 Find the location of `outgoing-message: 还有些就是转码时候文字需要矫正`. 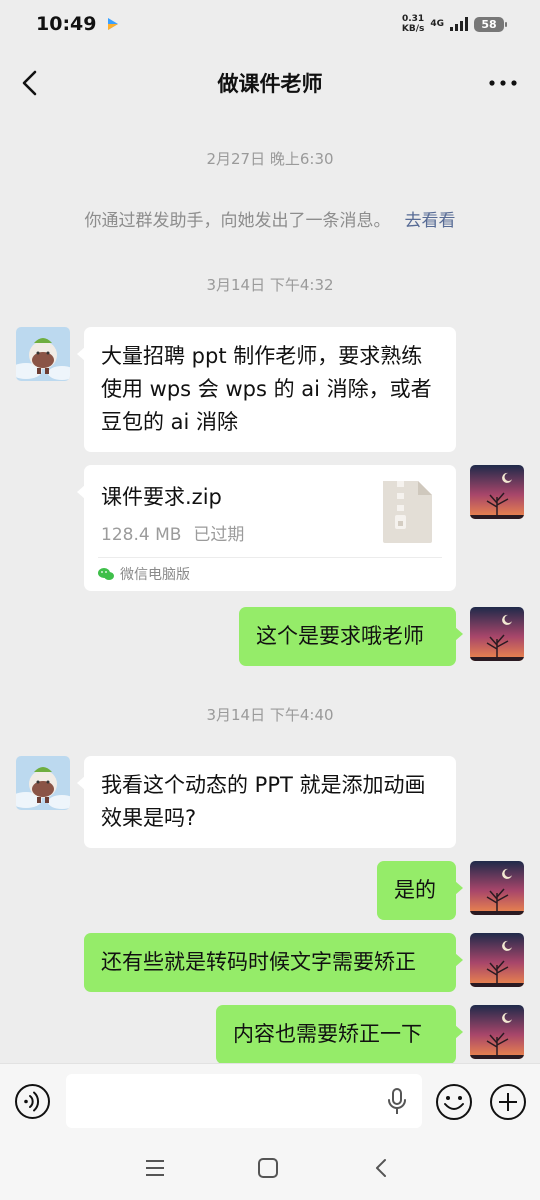

outgoing-message: 还有些就是转码时候文字需要矫正 is located at coordinates (273, 962).